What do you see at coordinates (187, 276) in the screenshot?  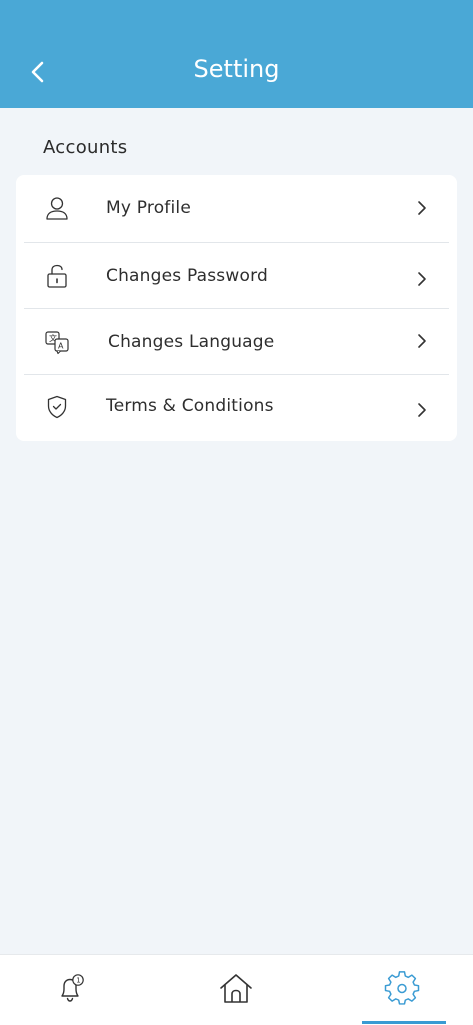 I see `settings-item-label: Changes Password` at bounding box center [187, 276].